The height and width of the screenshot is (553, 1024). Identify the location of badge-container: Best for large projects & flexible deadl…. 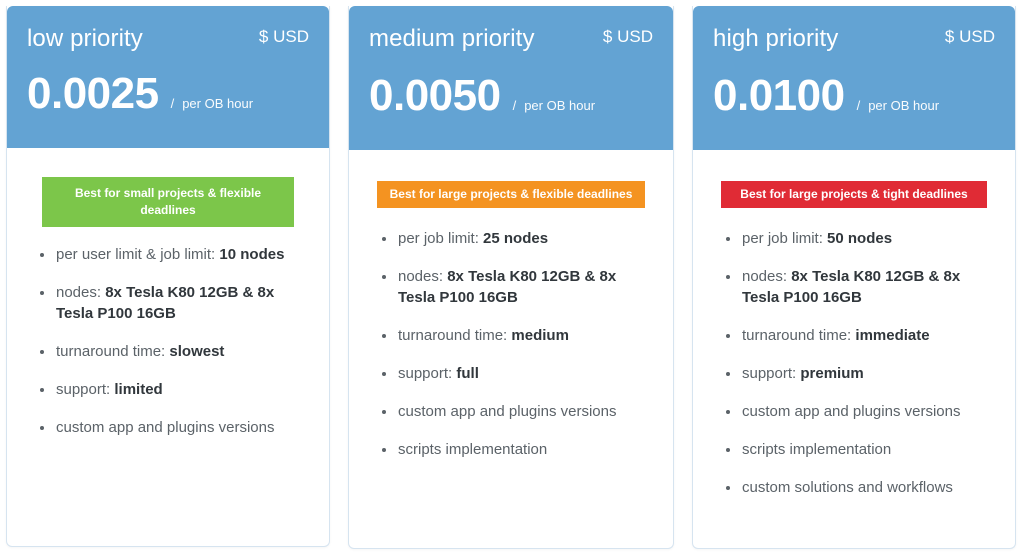
(511, 179).